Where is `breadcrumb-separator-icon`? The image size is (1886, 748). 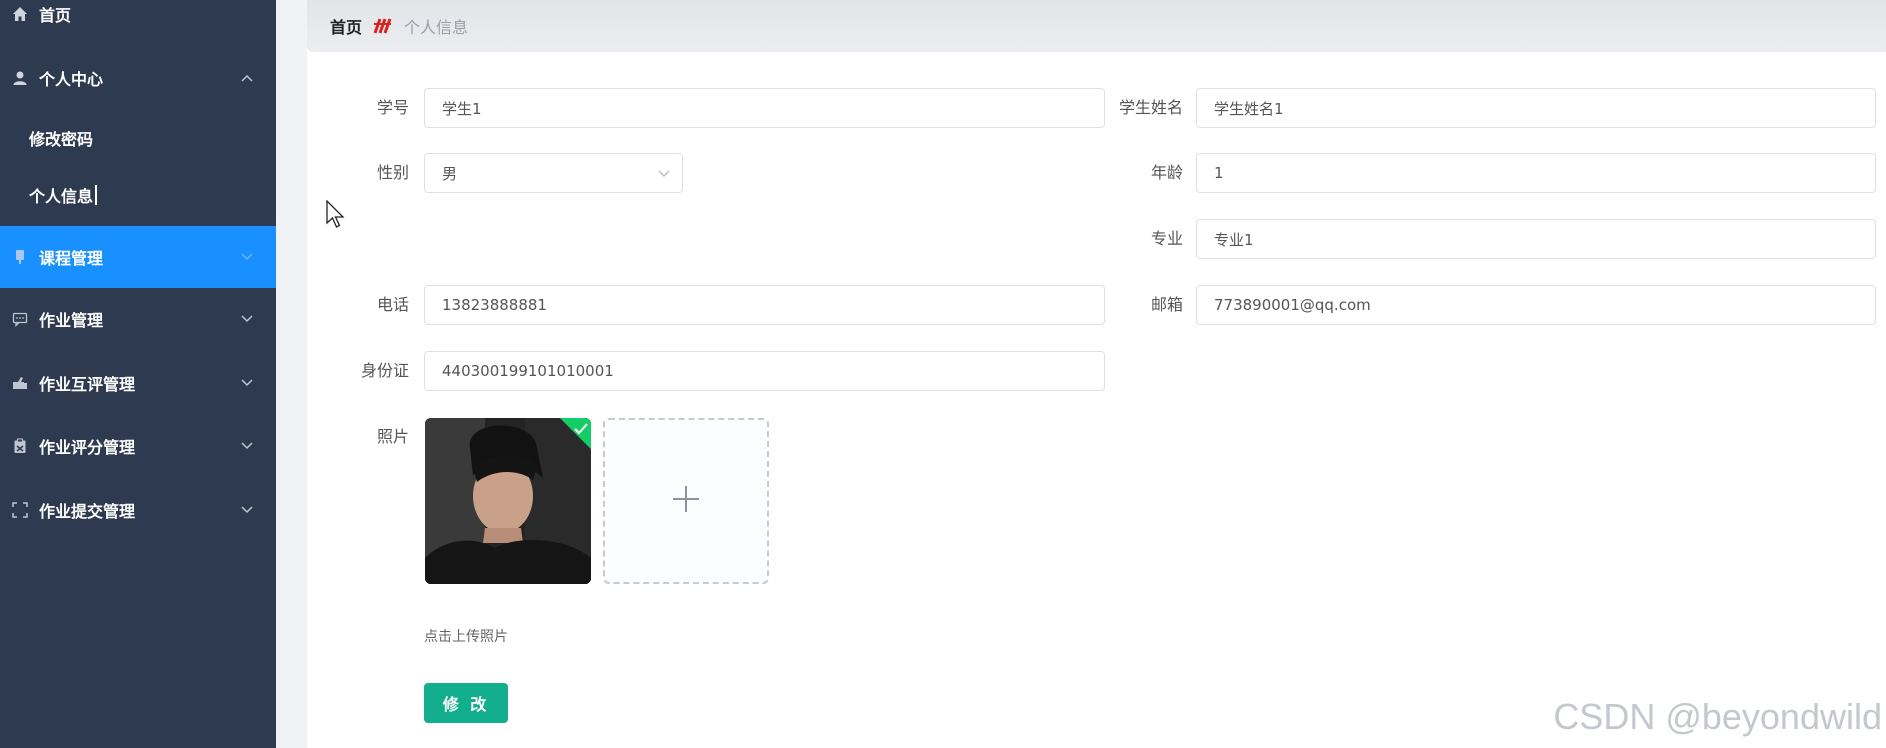
breadcrumb-separator-icon is located at coordinates (383, 26).